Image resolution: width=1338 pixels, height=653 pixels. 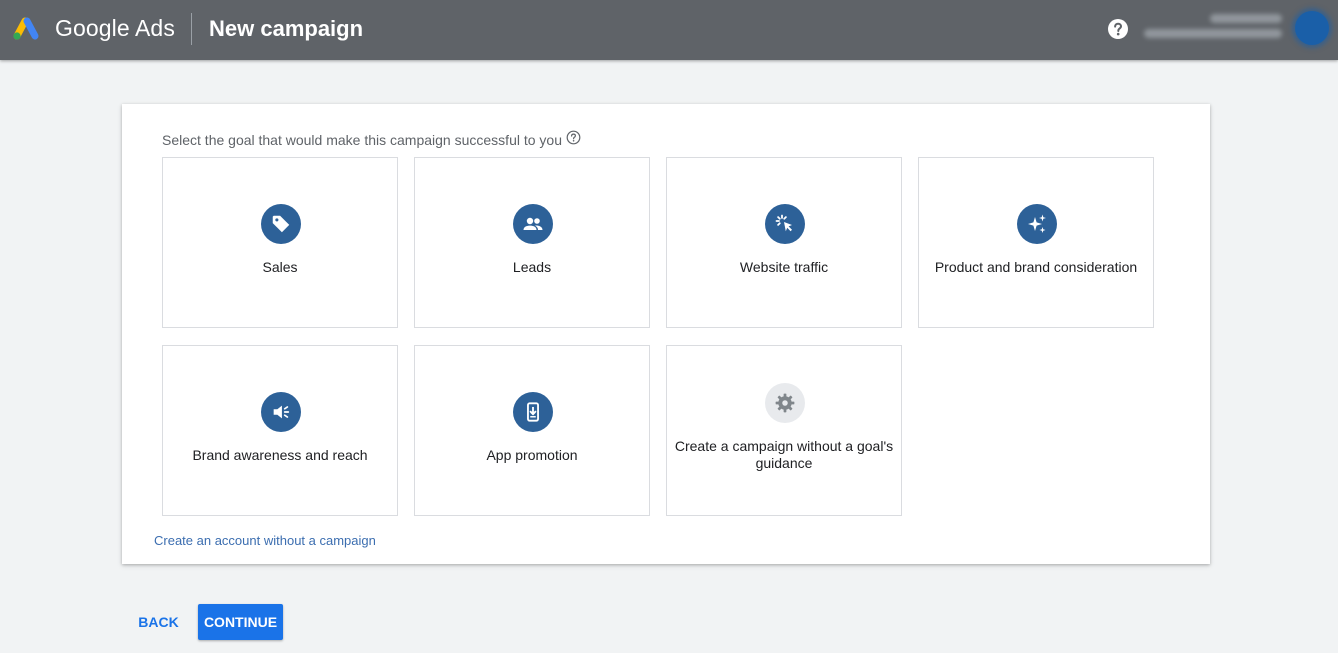 I want to click on goal-tile-leads: Leads, so click(x=532, y=242).